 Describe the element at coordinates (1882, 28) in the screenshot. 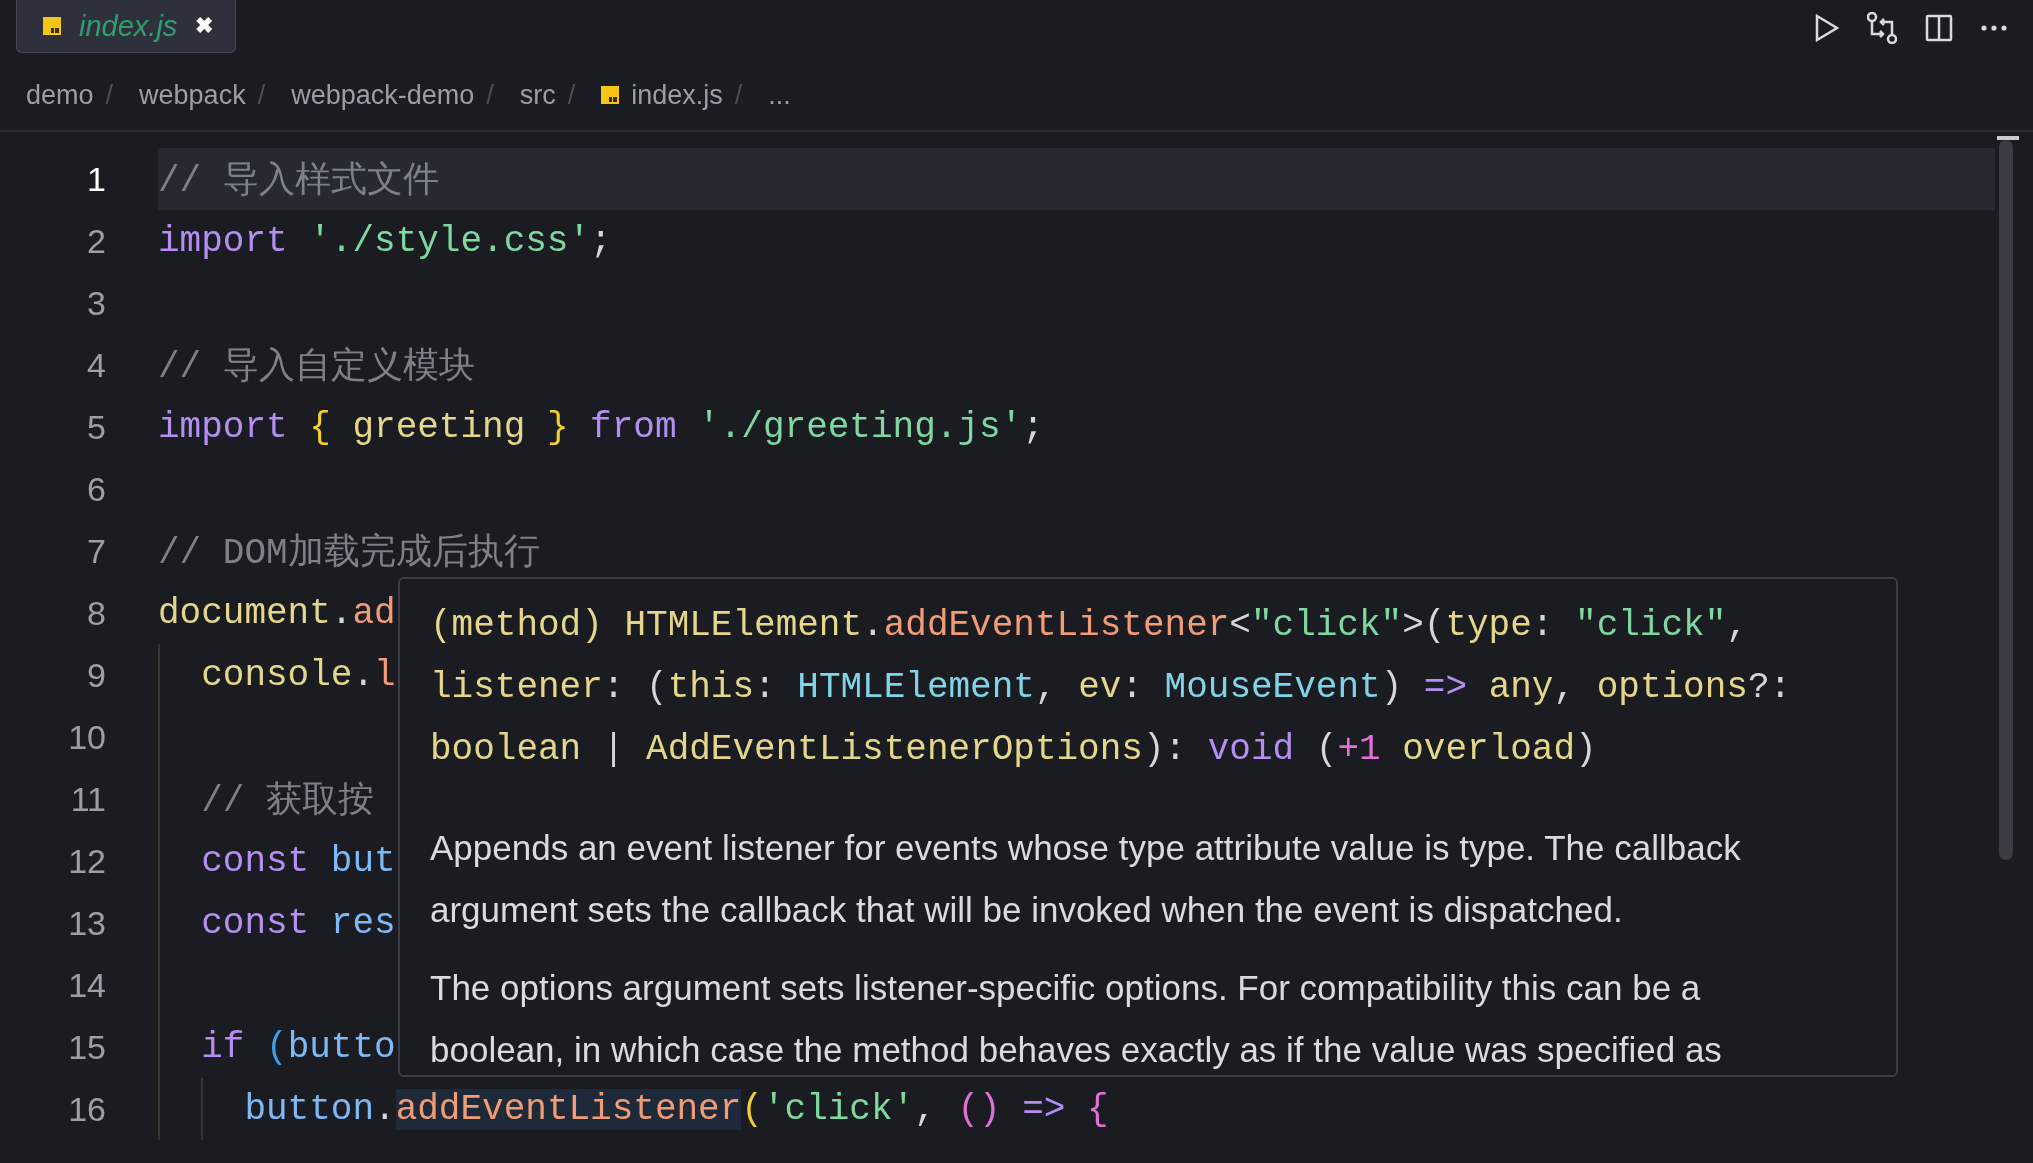

I see `compare-changes-icon` at that location.